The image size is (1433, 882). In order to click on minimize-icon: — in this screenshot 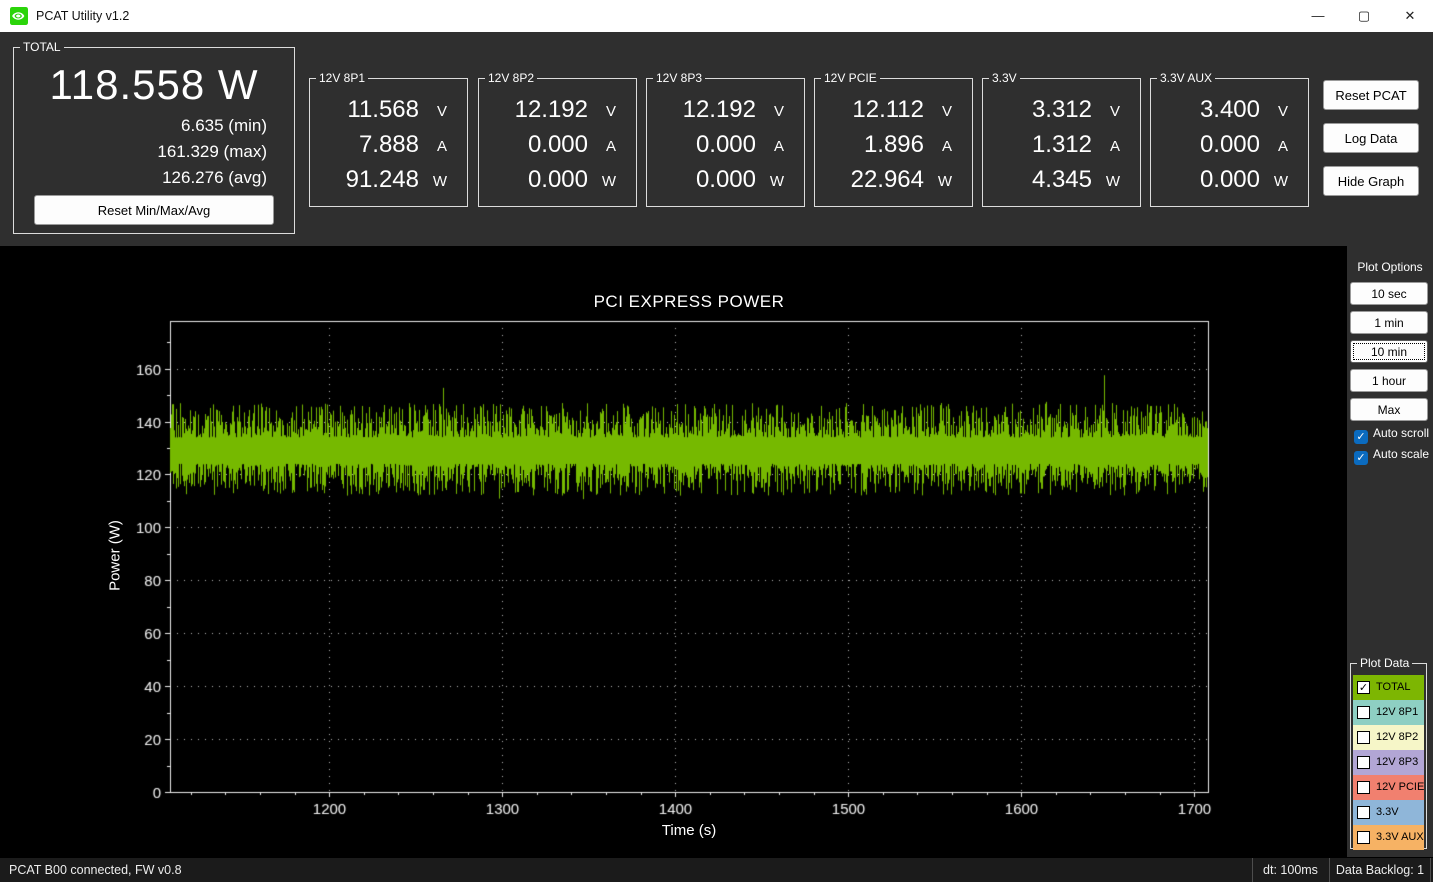, I will do `click(1318, 16)`.